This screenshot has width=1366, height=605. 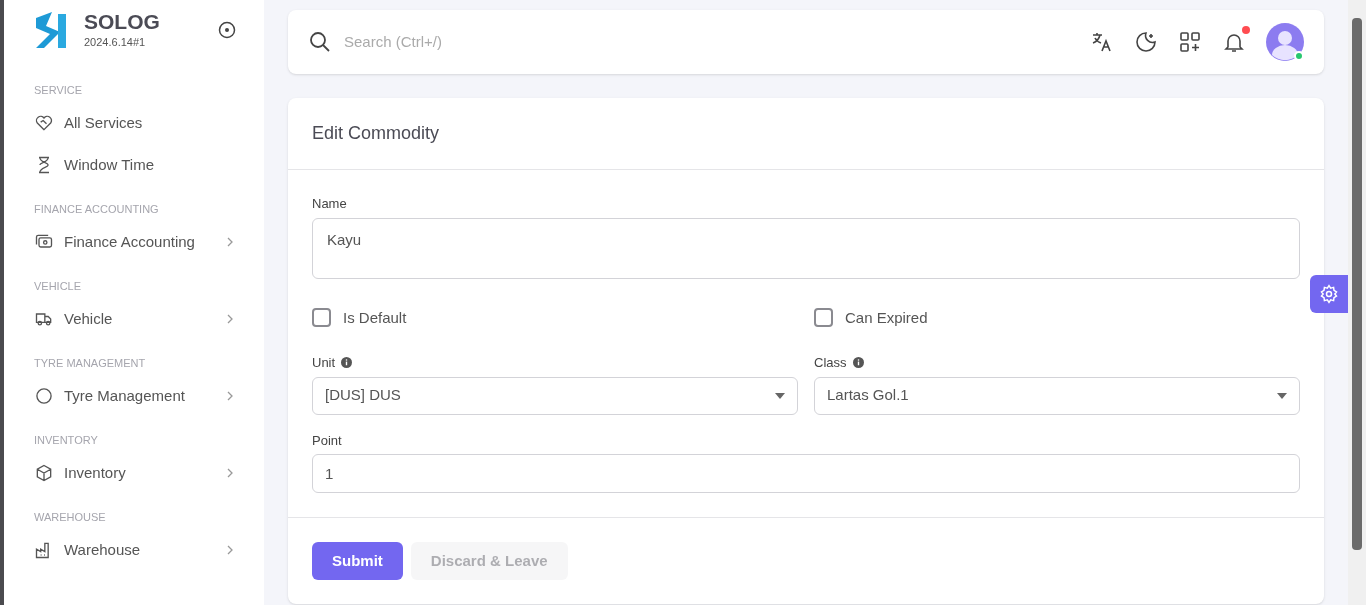 What do you see at coordinates (134, 123) in the screenshot?
I see `sidebar-item: All Services` at bounding box center [134, 123].